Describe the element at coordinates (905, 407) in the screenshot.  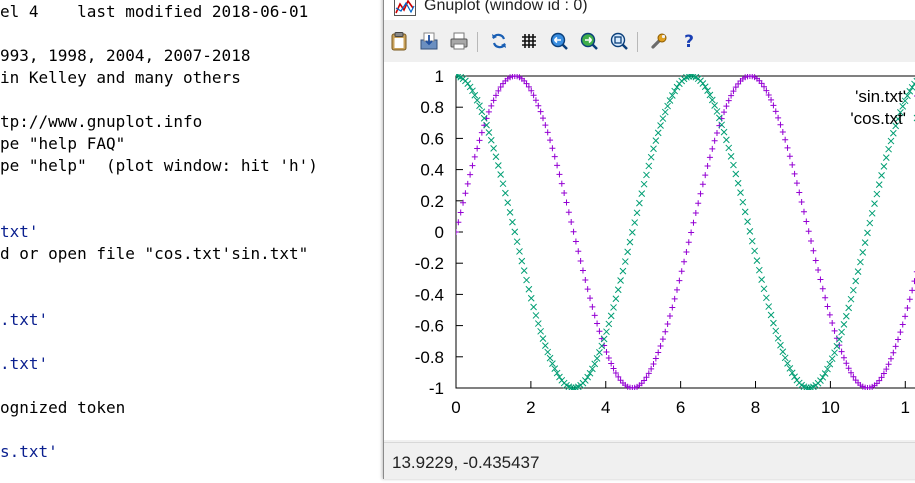
I see `x-tick-label: 1` at that location.